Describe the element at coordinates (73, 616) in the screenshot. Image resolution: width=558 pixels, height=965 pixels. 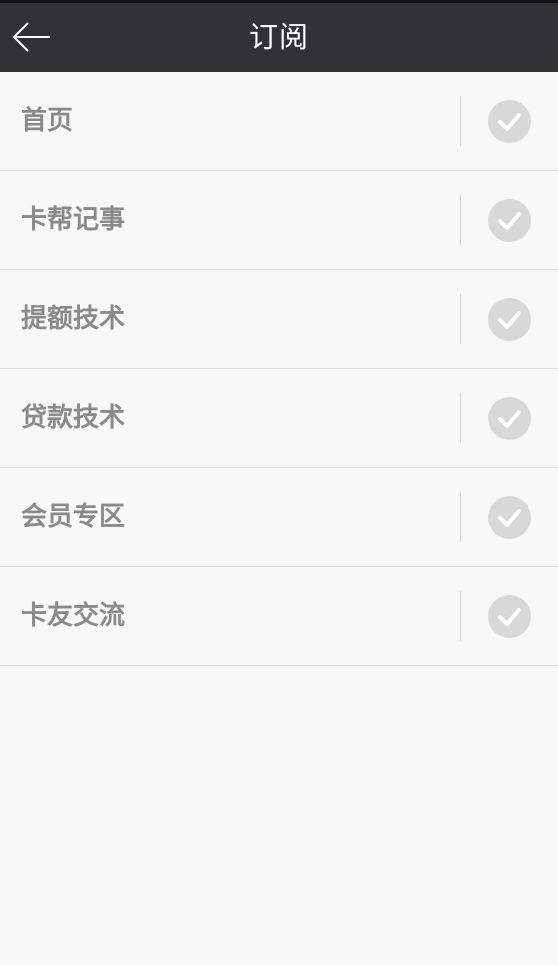
I see `subscription-label: 卡友交流` at that location.